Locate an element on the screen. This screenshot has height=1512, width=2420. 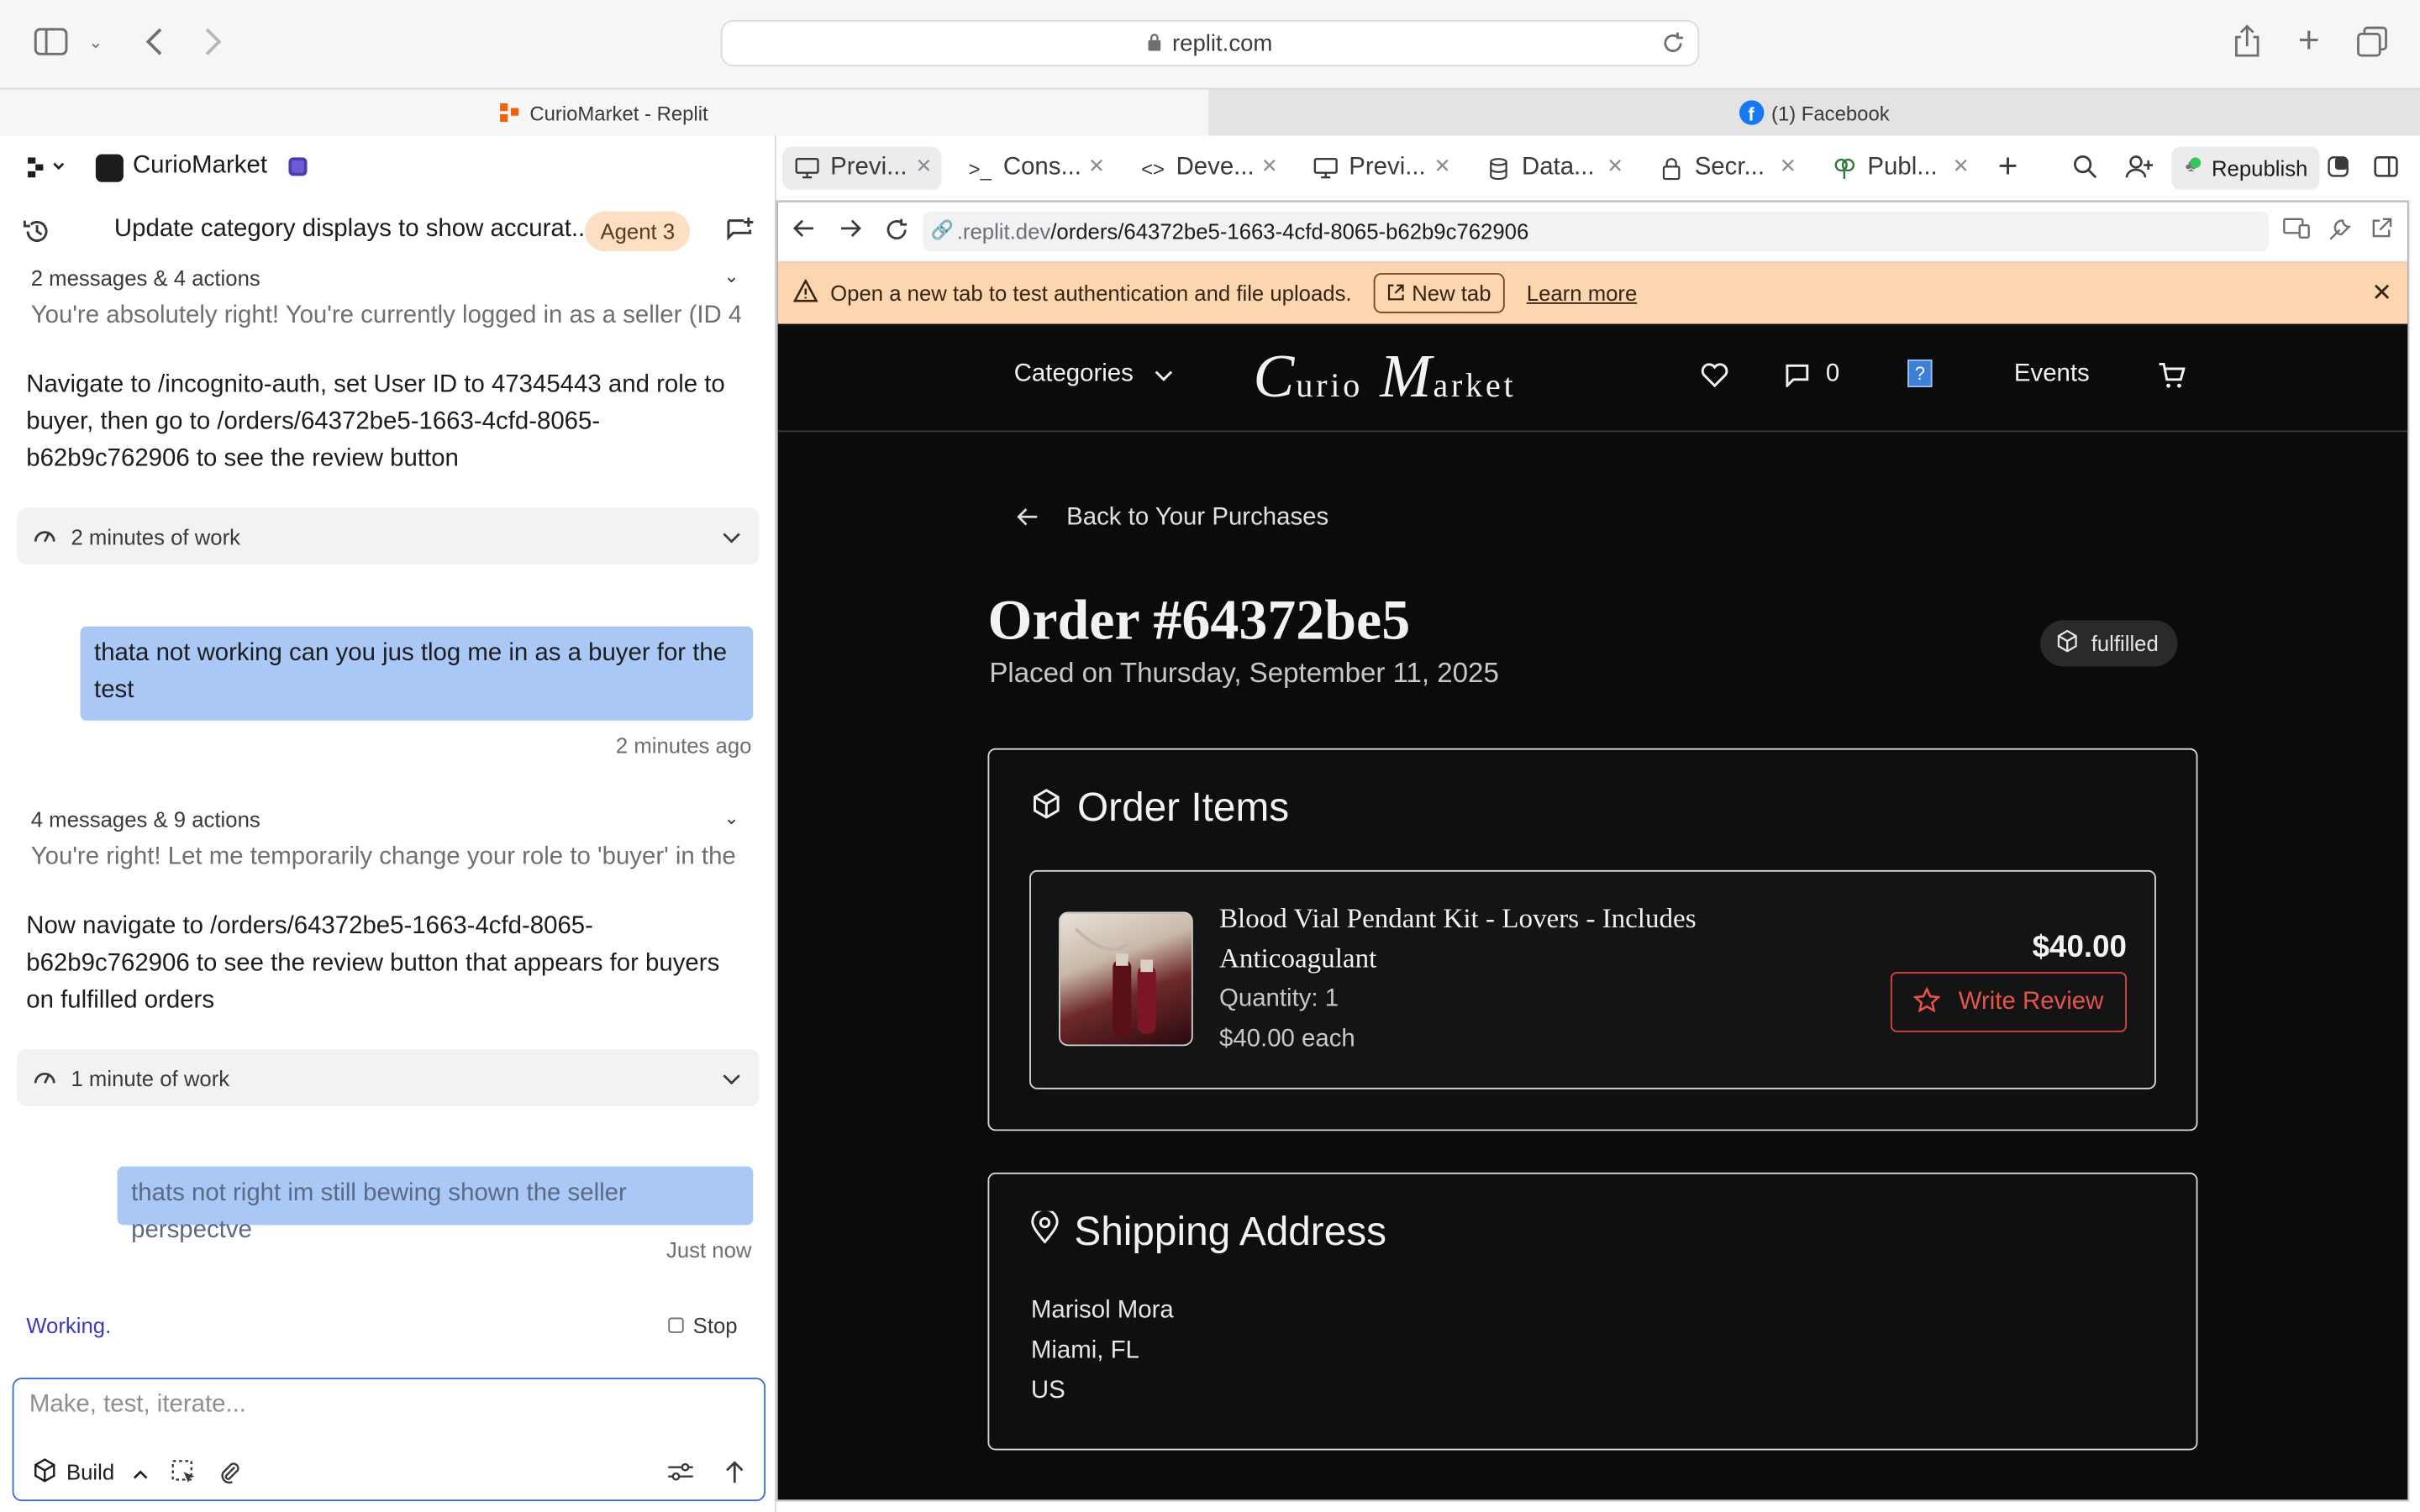
preview-back-icon is located at coordinates (803, 232).